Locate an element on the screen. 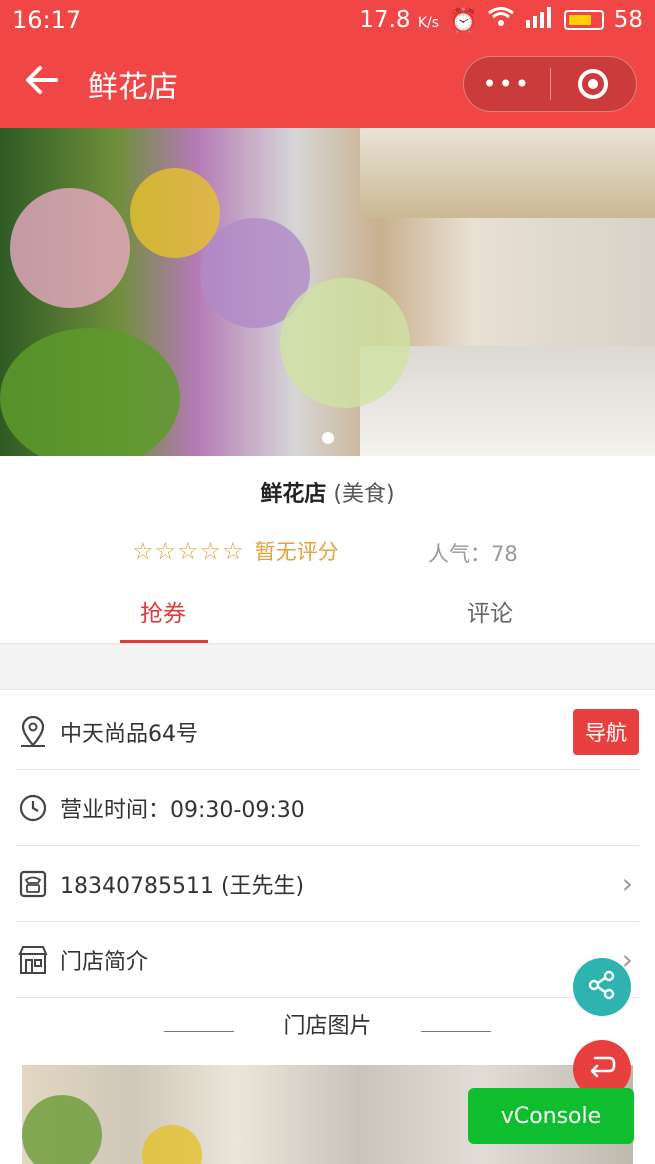 This screenshot has width=655, height=1164. shop-category: (美食) is located at coordinates (364, 494).